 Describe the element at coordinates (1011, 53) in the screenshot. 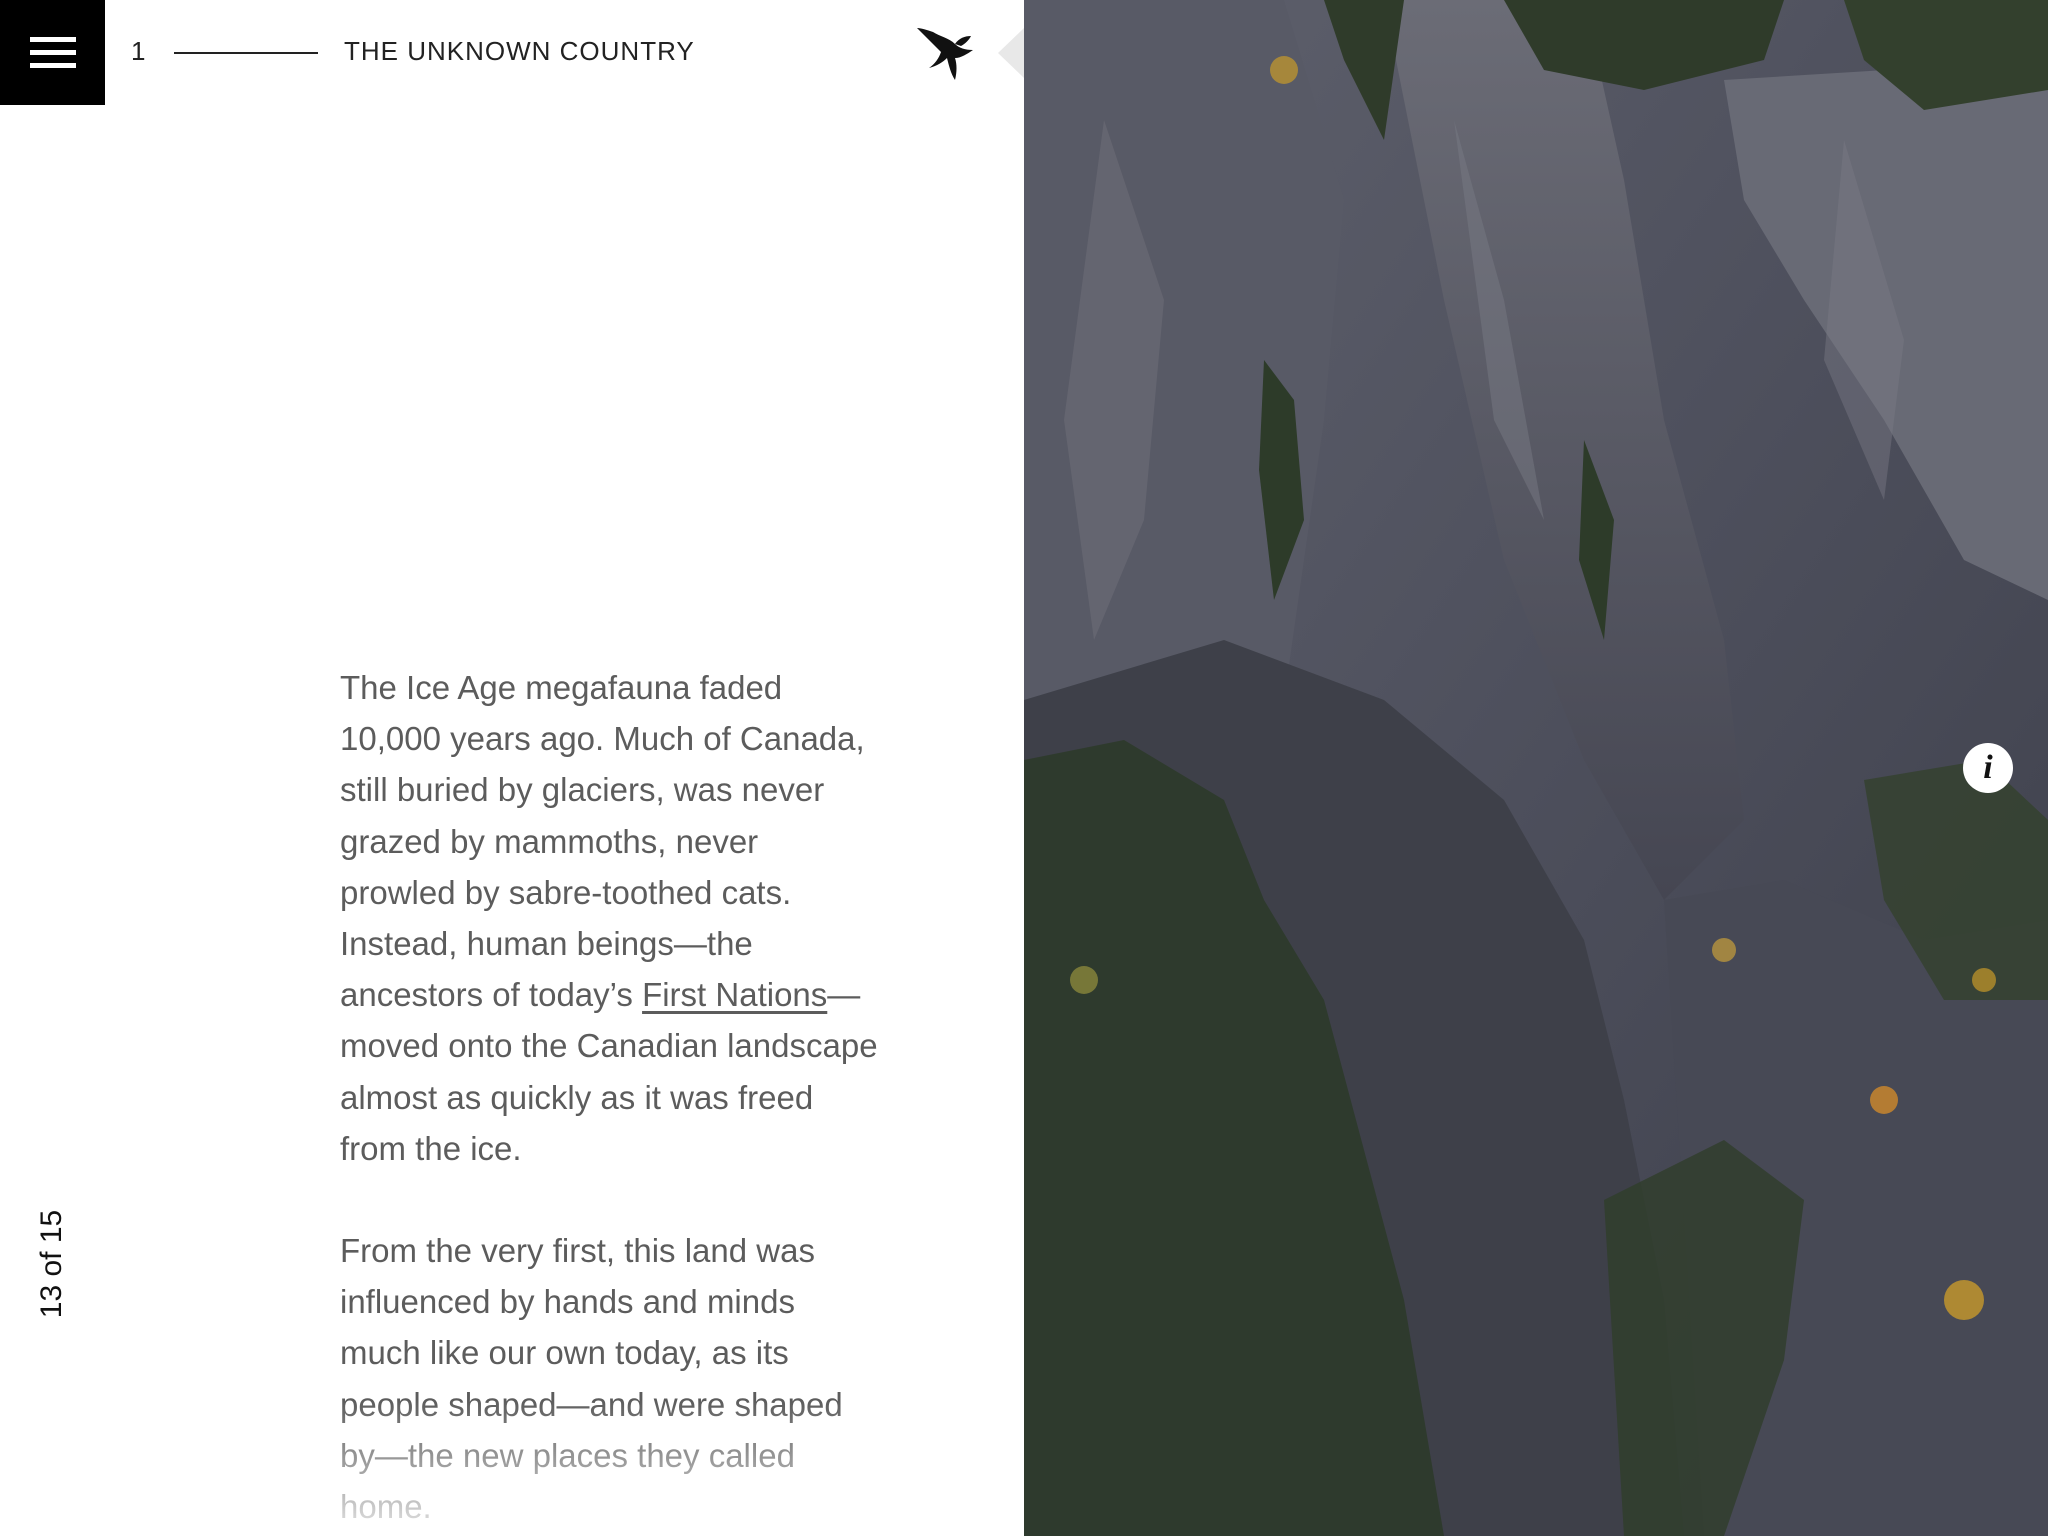

I see `panel-notch` at that location.